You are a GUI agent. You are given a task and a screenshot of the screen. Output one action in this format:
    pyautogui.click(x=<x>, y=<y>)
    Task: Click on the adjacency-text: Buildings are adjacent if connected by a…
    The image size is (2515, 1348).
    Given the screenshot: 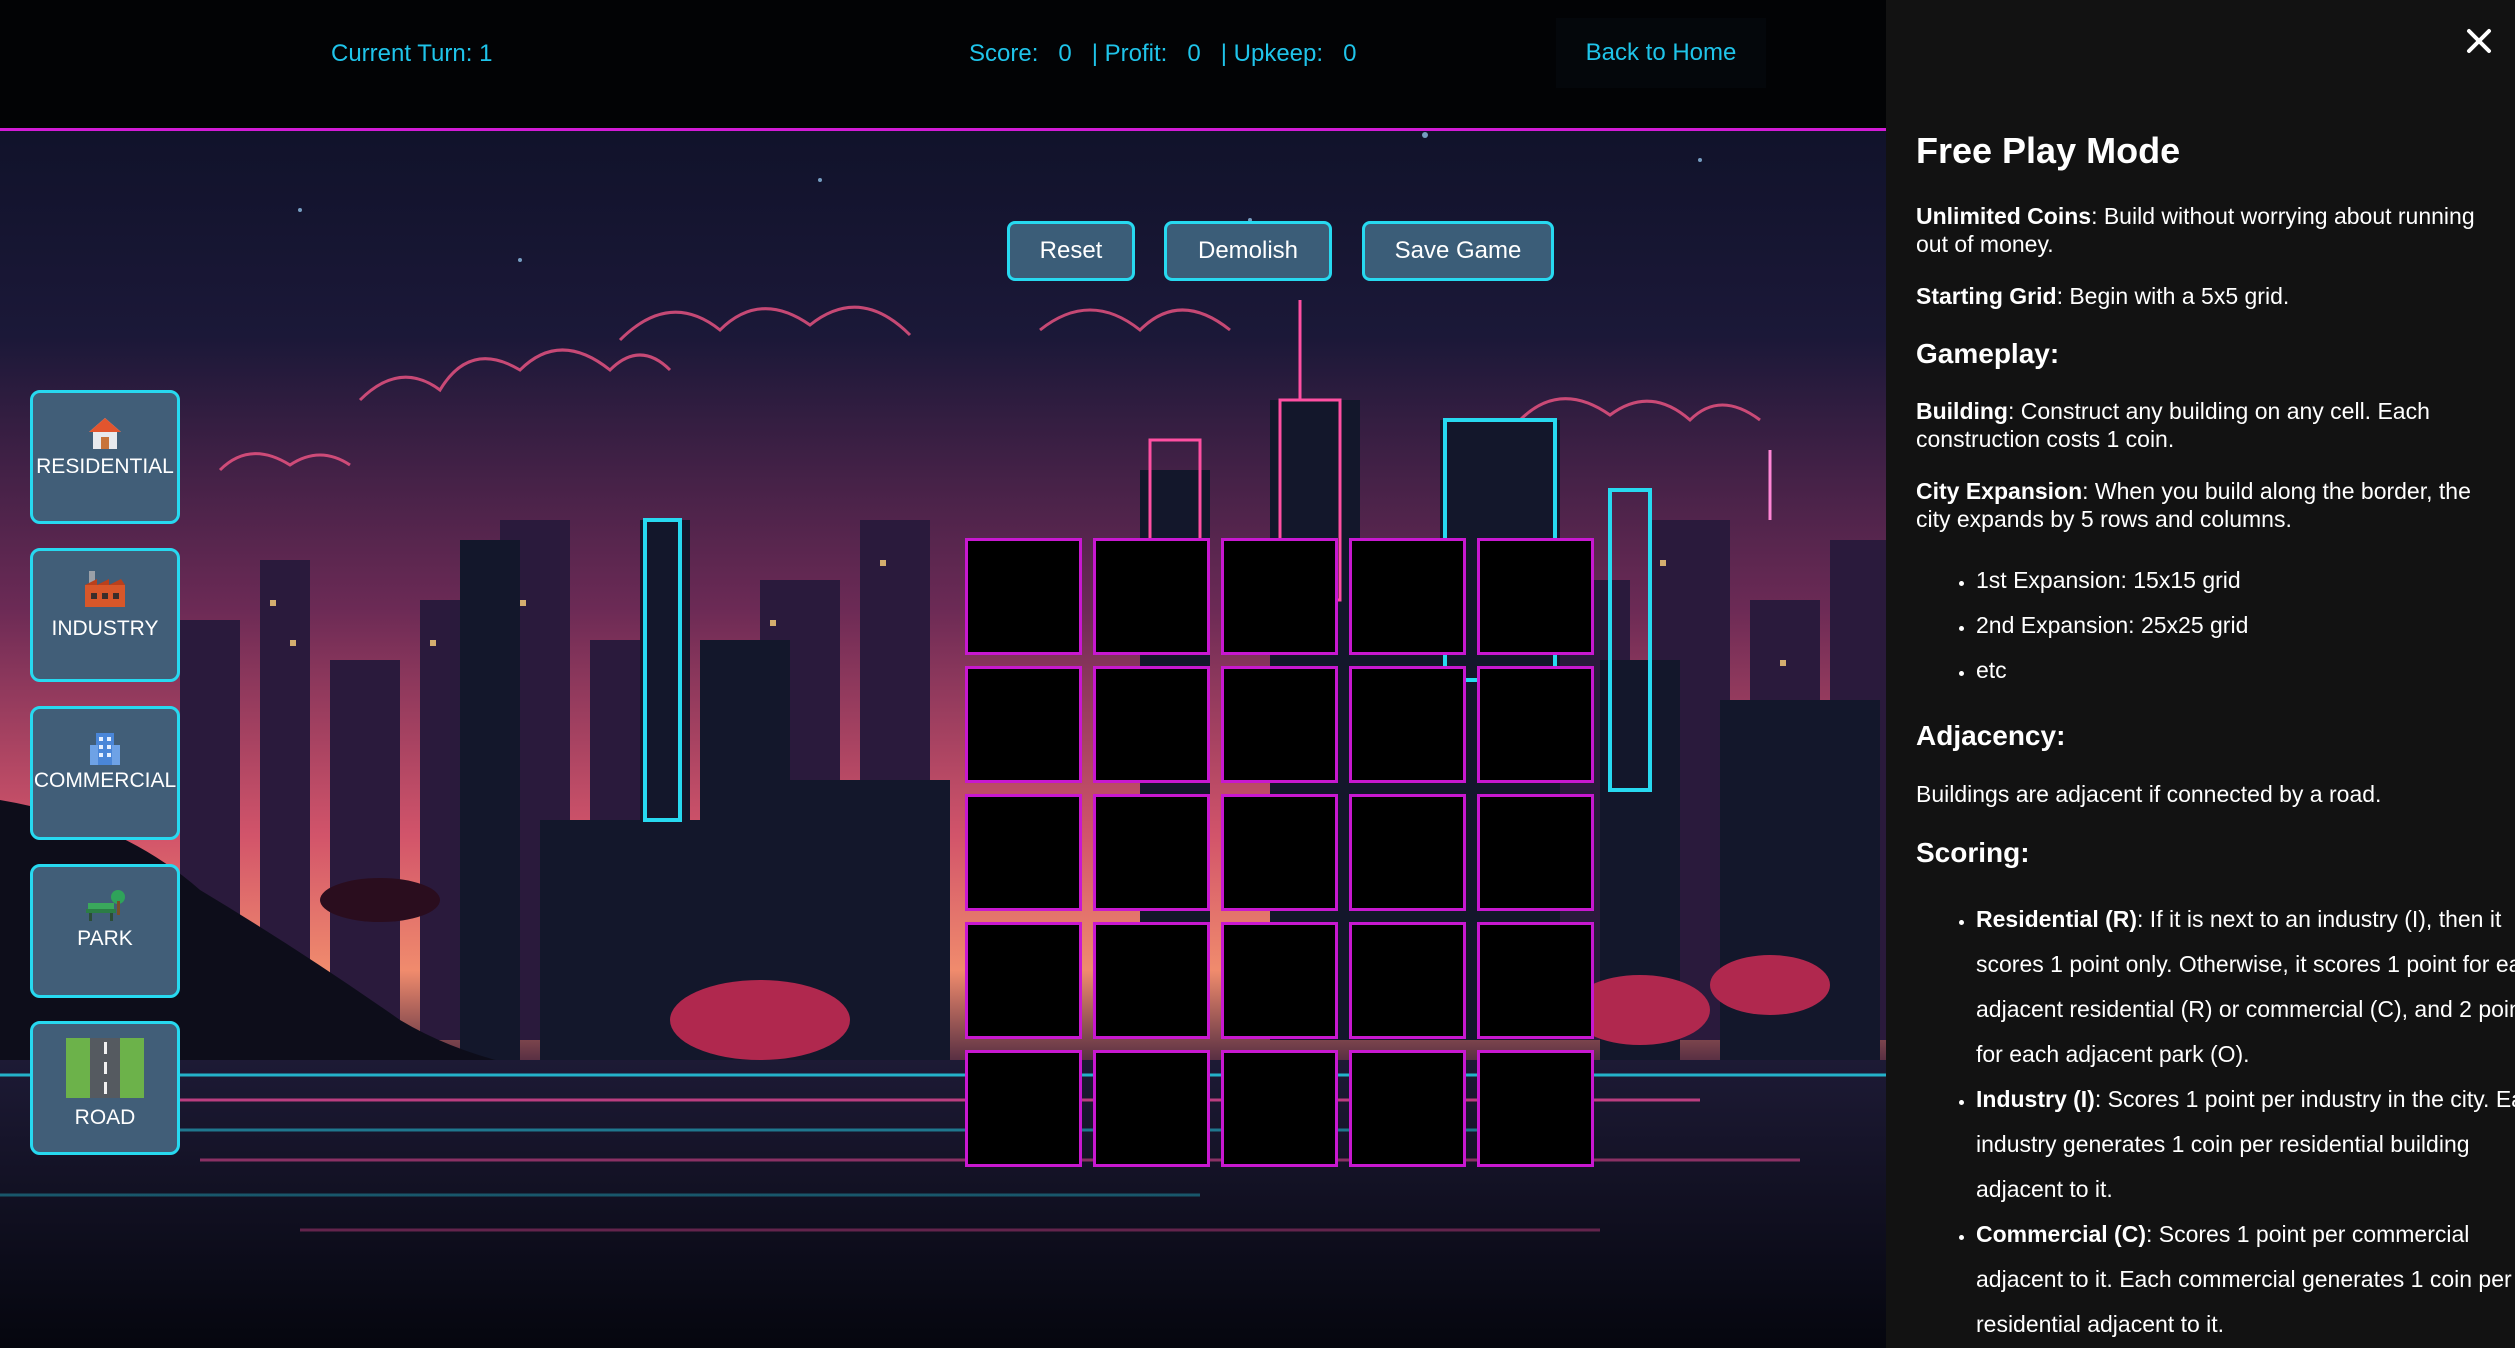 What is the action you would take?
    pyautogui.click(x=2149, y=794)
    